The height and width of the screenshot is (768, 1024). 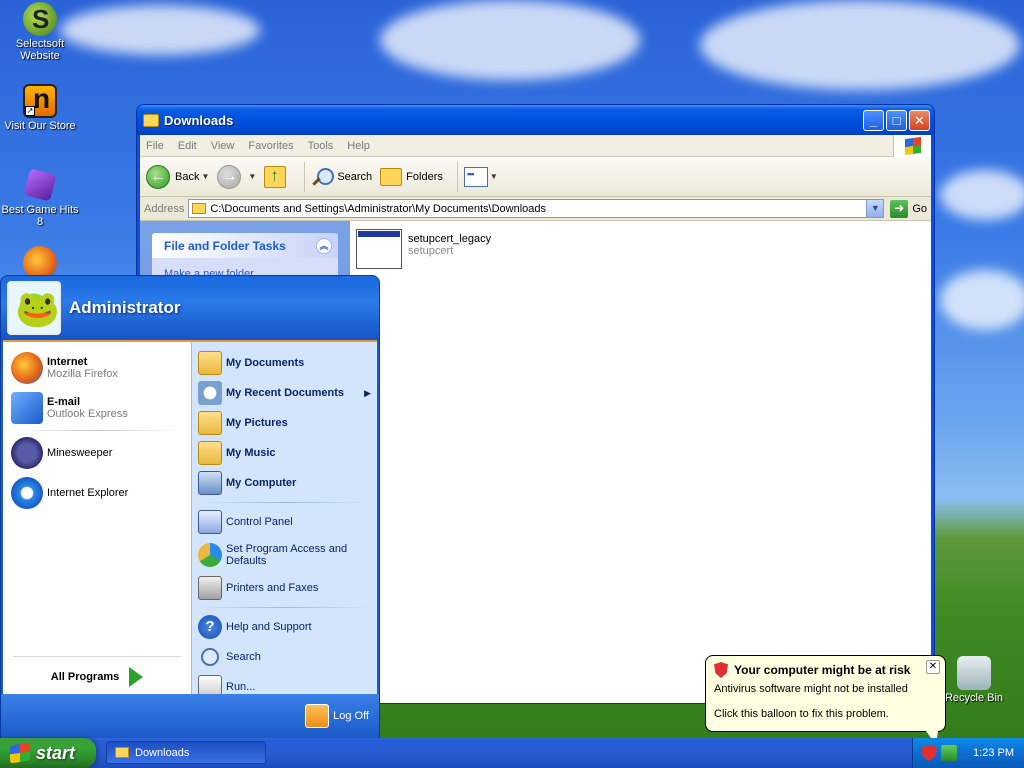 What do you see at coordinates (391, 176) in the screenshot?
I see `folders-icon` at bounding box center [391, 176].